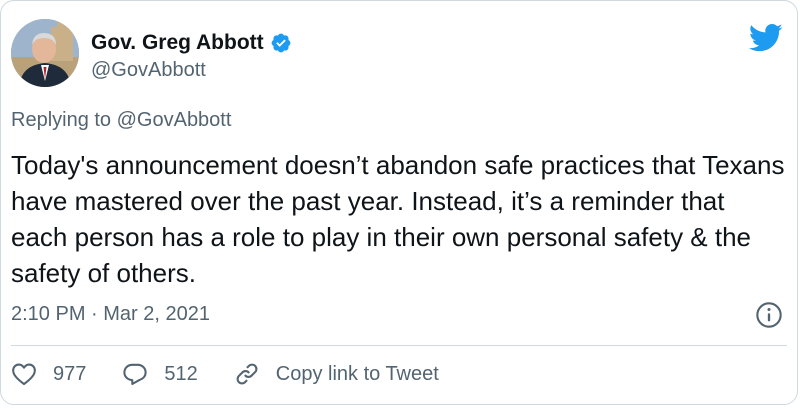 The width and height of the screenshot is (800, 415). I want to click on like-button: 977, so click(48, 374).